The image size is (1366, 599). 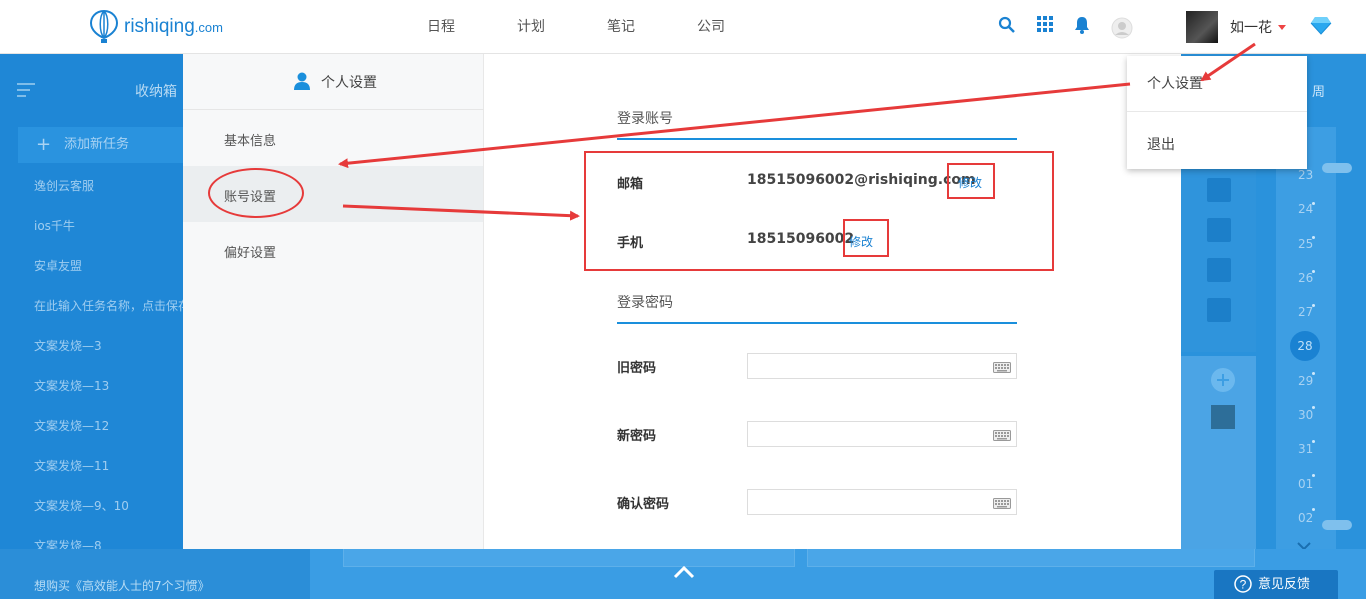 What do you see at coordinates (645, 119) in the screenshot?
I see `login-account-title: 登录账号` at bounding box center [645, 119].